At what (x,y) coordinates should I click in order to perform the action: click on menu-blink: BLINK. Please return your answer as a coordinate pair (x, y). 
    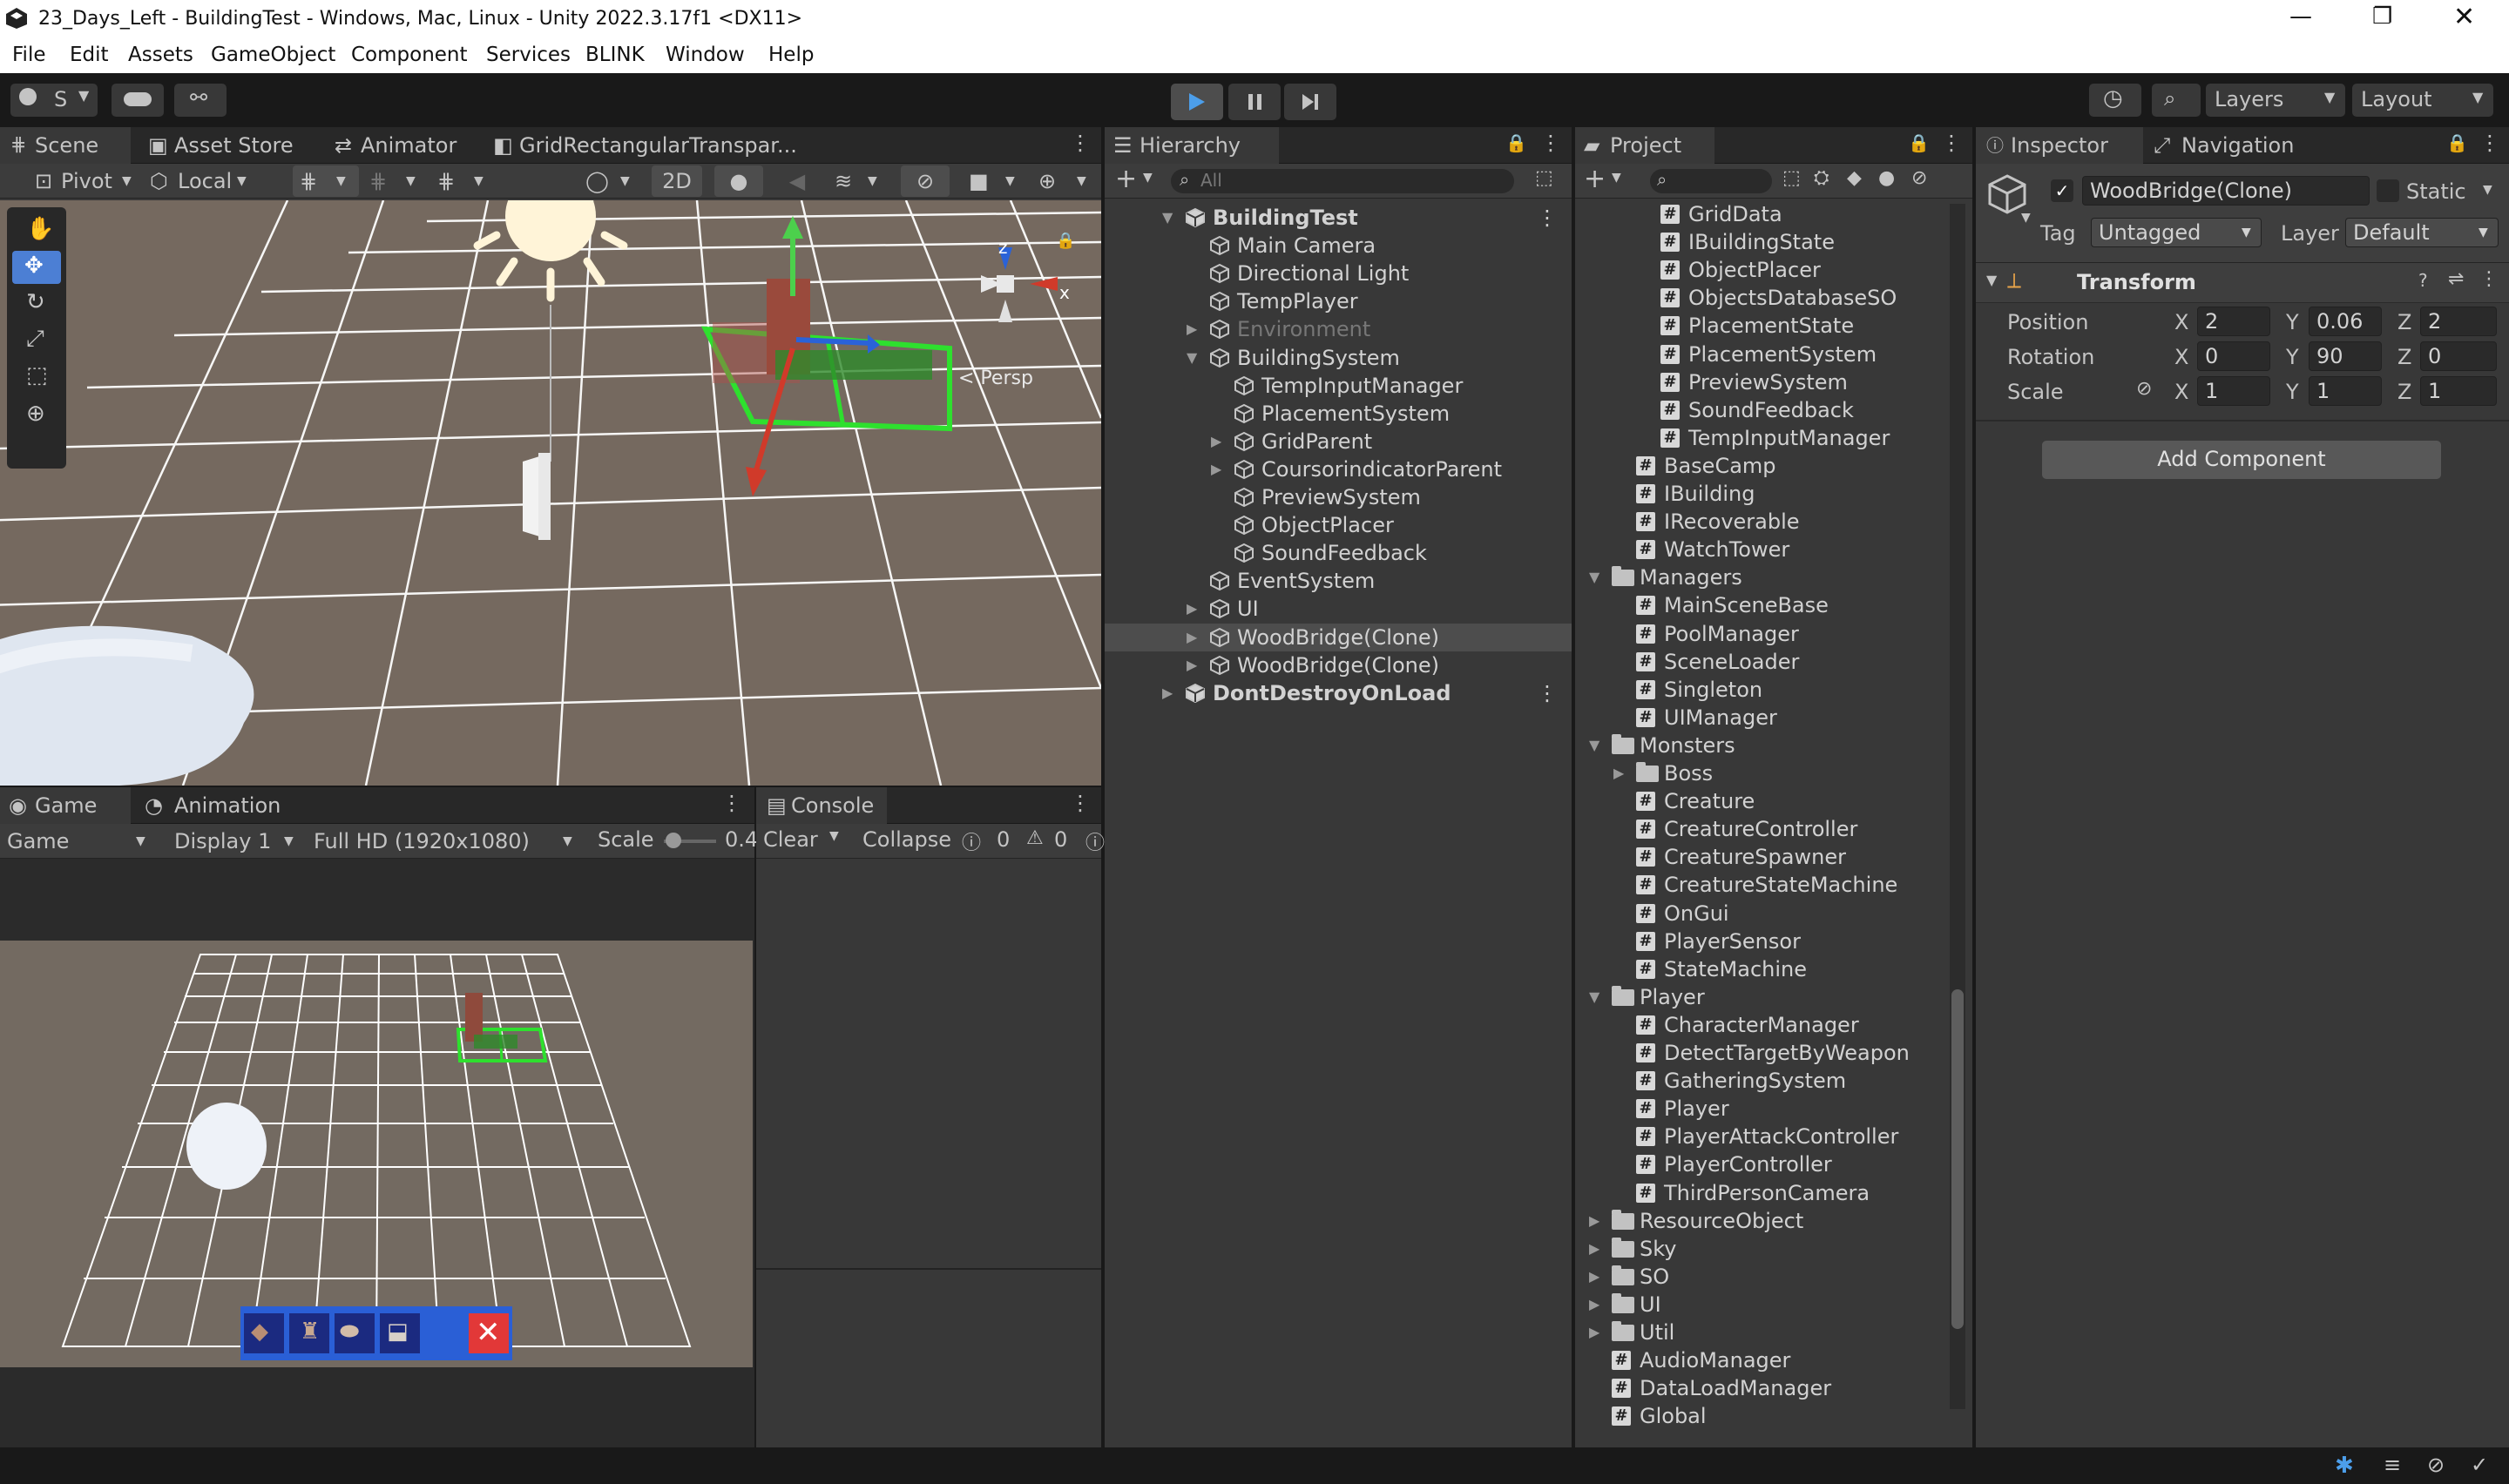
    Looking at the image, I should click on (615, 55).